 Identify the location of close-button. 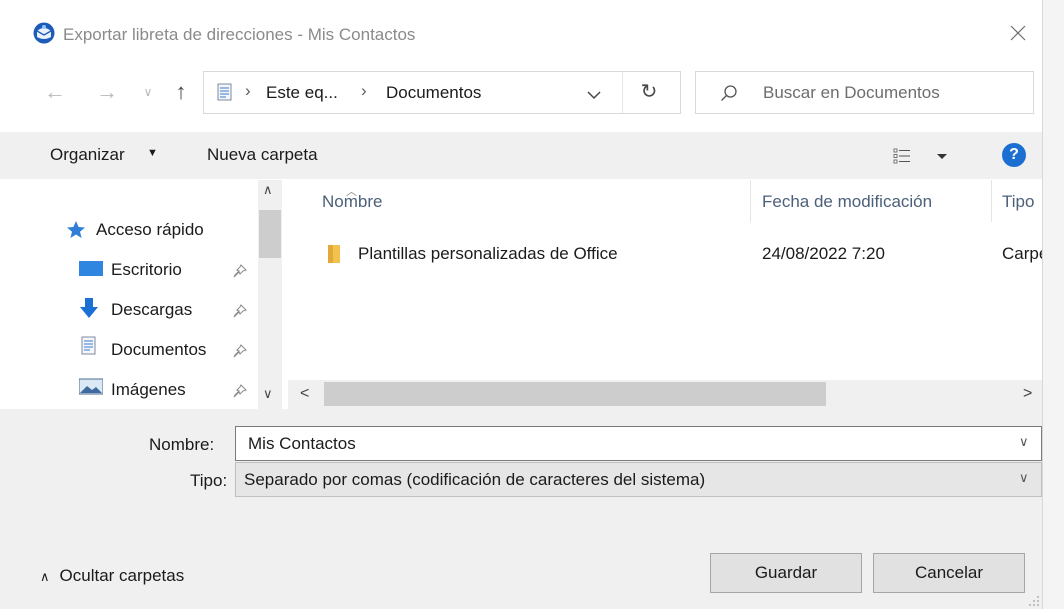
(1018, 33).